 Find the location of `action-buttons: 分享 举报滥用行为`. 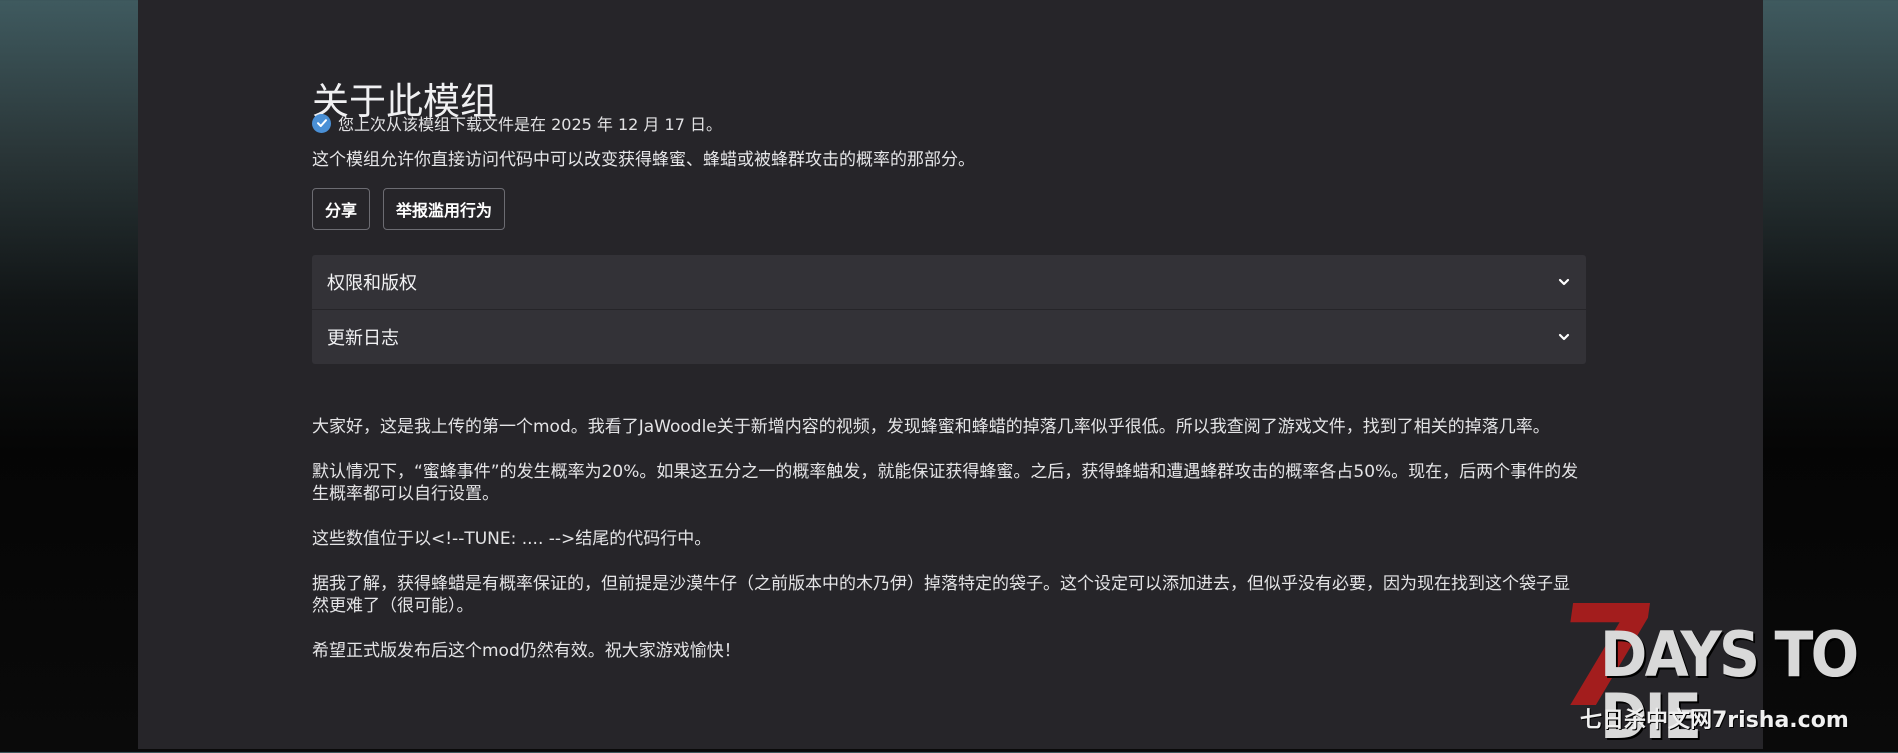

action-buttons: 分享 举报滥用行为 is located at coordinates (409, 209).